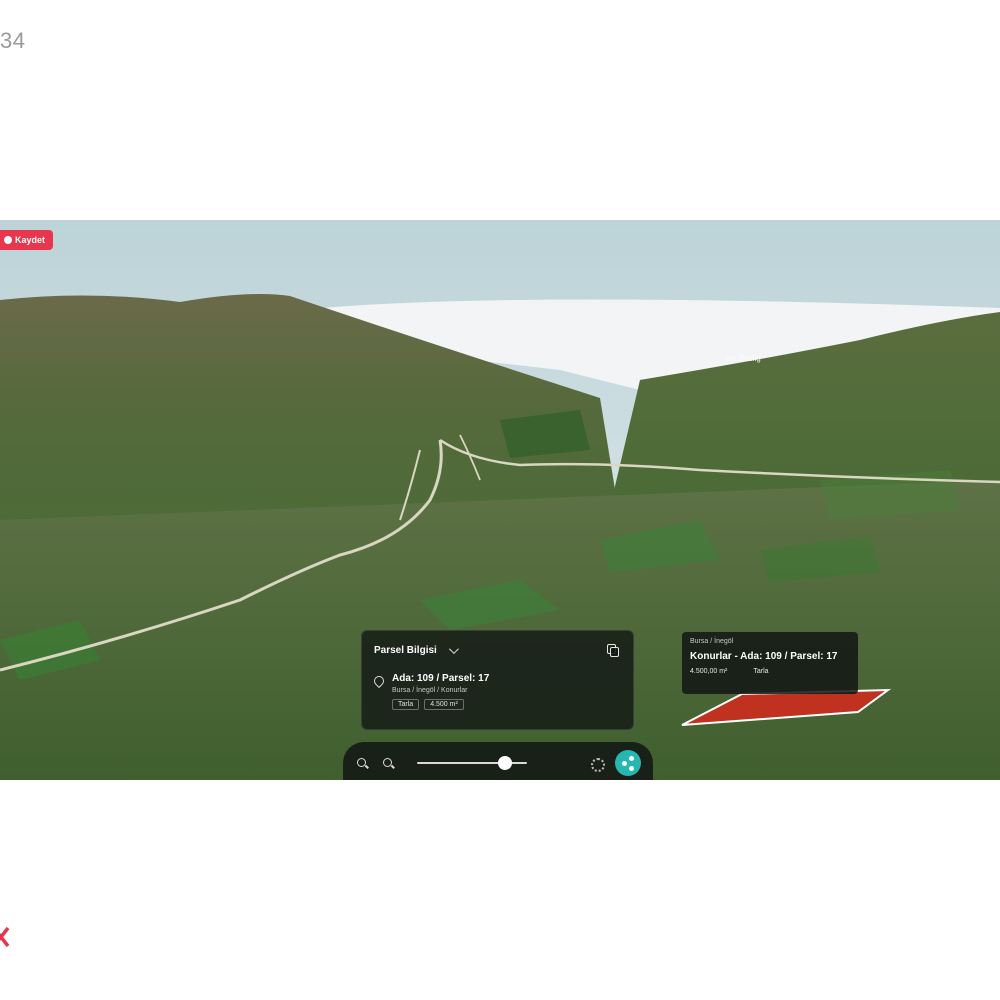 The height and width of the screenshot is (1000, 1000). I want to click on save-badge-label: Kaydet, so click(30, 240).